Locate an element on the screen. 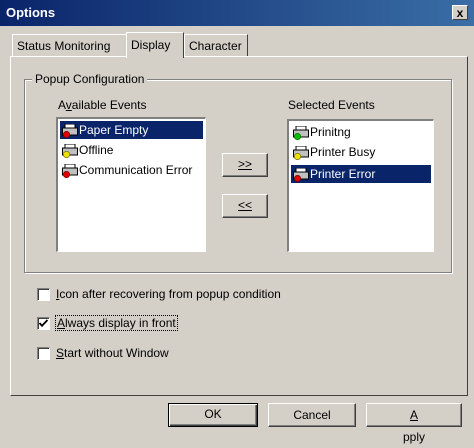 The image size is (474, 448). close-button: x is located at coordinates (460, 12).